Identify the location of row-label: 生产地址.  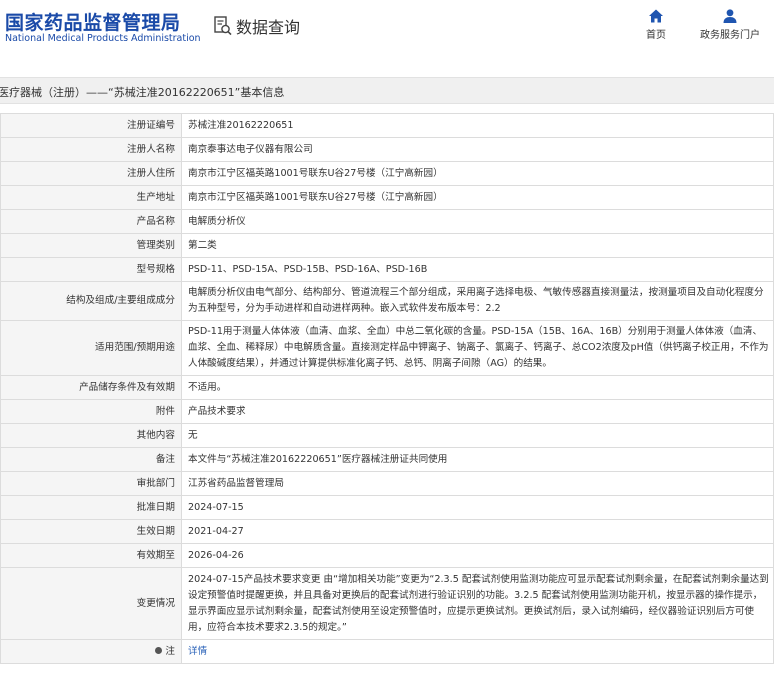
(91, 197).